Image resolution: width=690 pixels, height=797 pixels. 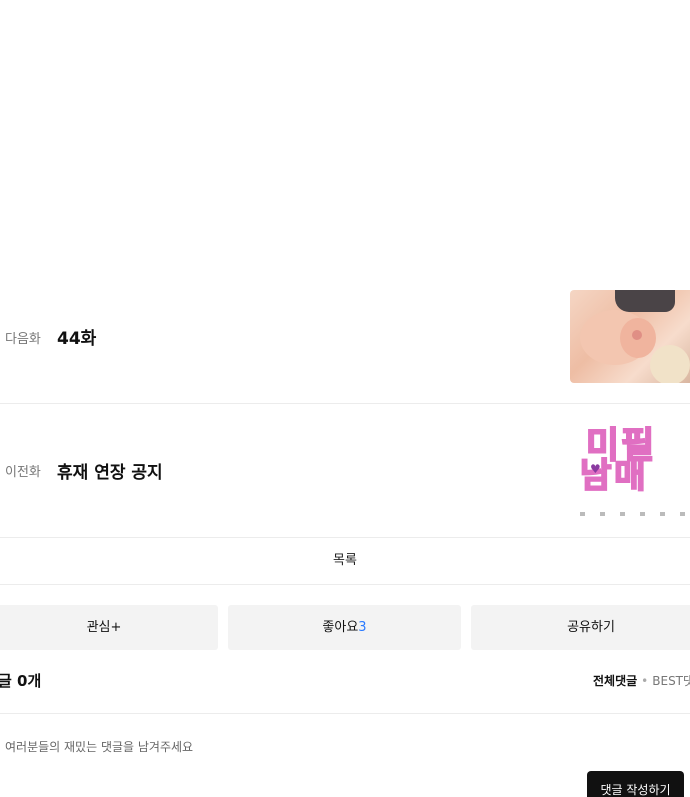 I want to click on interest-button: 관심+, so click(x=109, y=627).